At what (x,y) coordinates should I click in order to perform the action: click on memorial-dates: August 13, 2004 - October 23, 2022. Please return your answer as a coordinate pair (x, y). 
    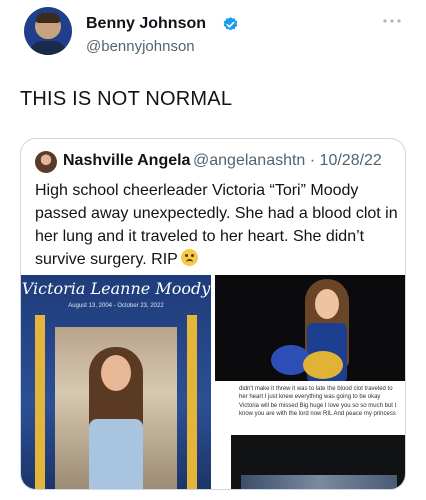
    Looking at the image, I should click on (116, 306).